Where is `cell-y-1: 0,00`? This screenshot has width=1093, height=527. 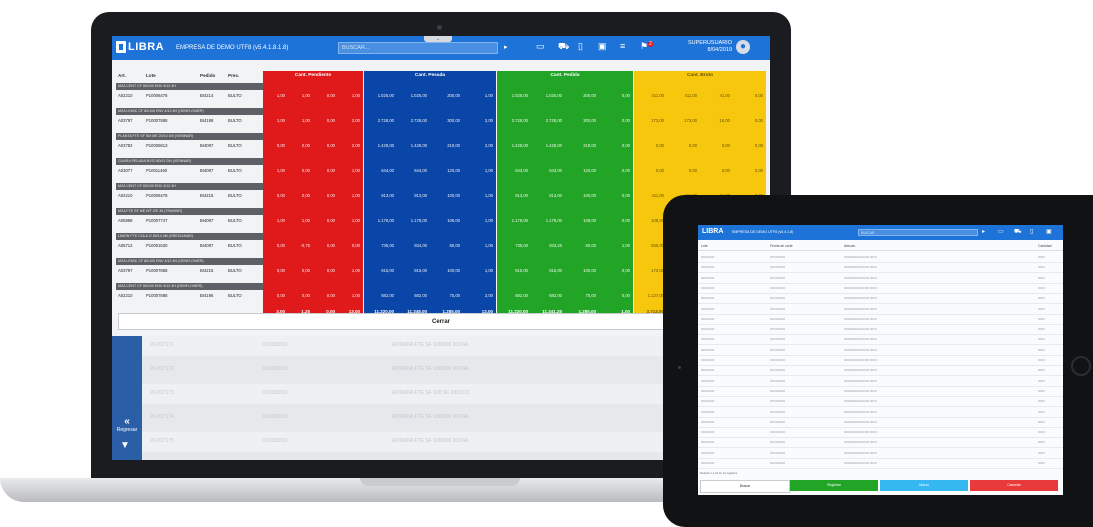
cell-y-1: 0,00 is located at coordinates (692, 145).